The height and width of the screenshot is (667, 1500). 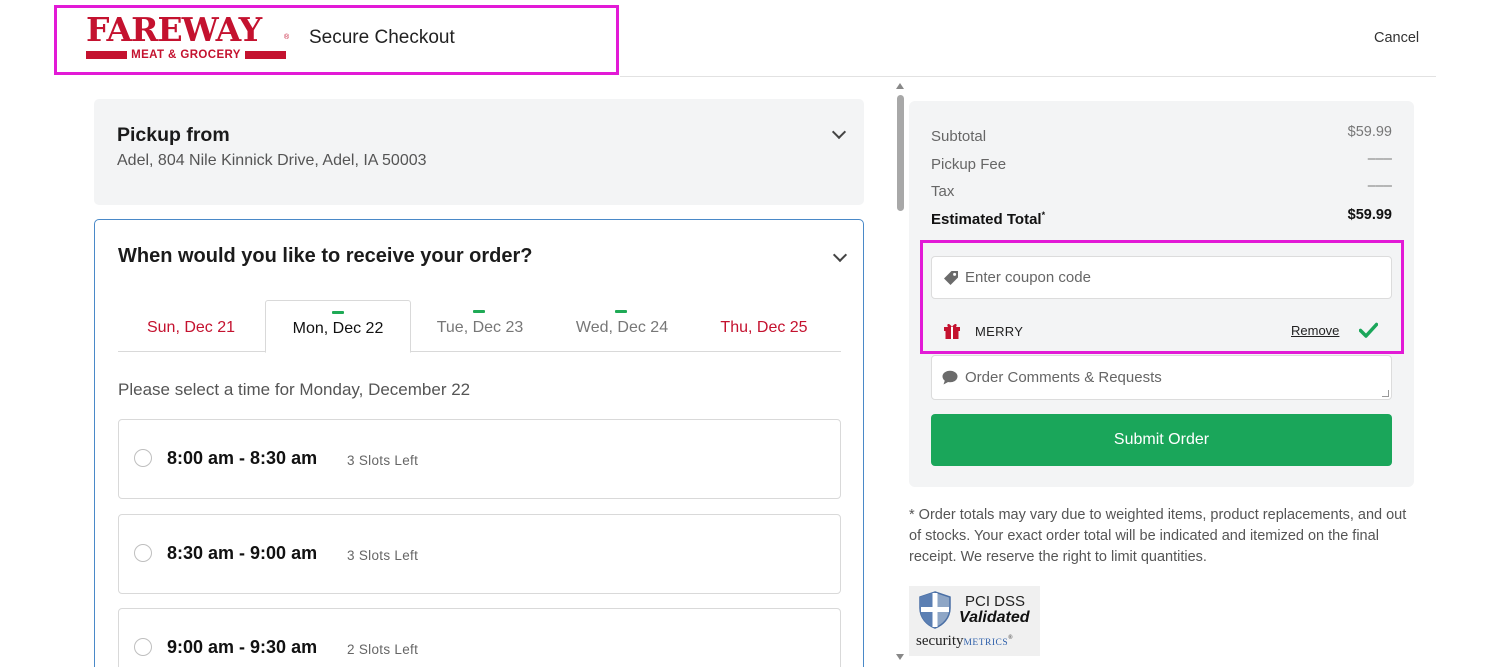 I want to click on estimated-total-text: Estimated Total, so click(x=986, y=219).